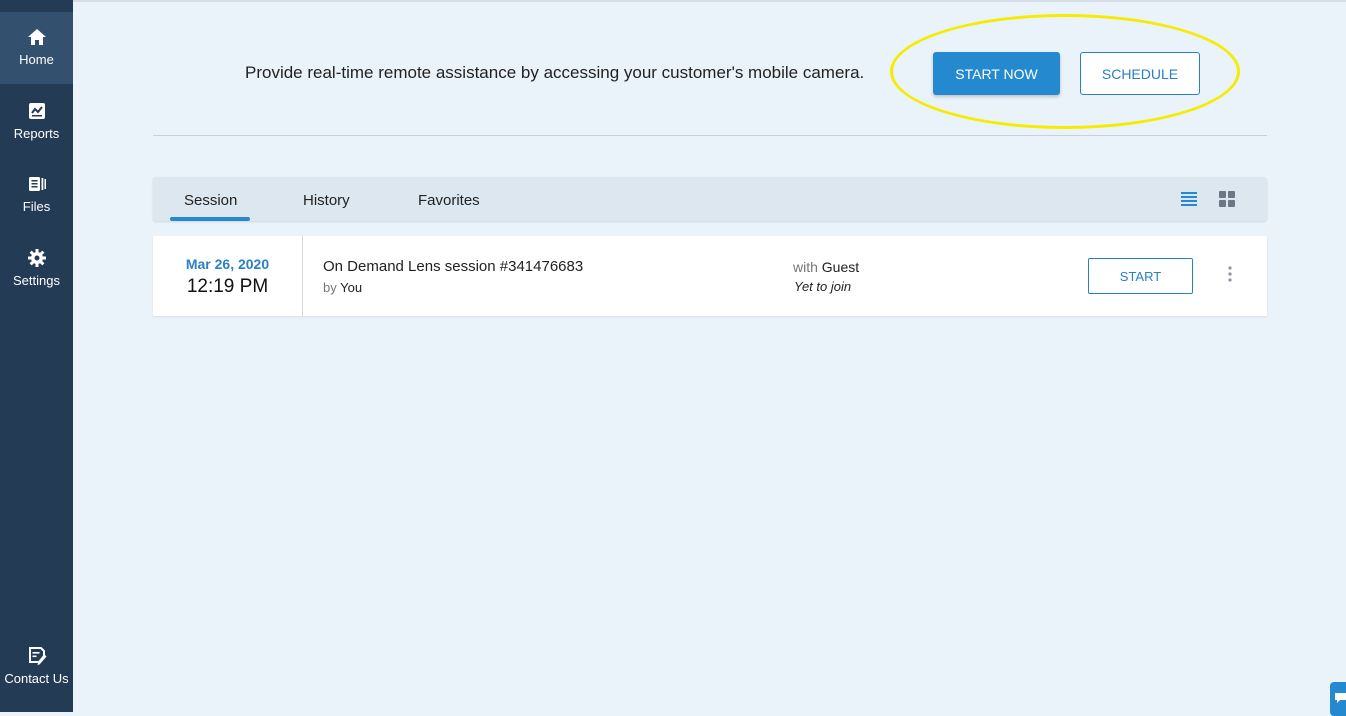 The image size is (1346, 716). I want to click on session-title: On Demand Lens session #341476683, so click(453, 266).